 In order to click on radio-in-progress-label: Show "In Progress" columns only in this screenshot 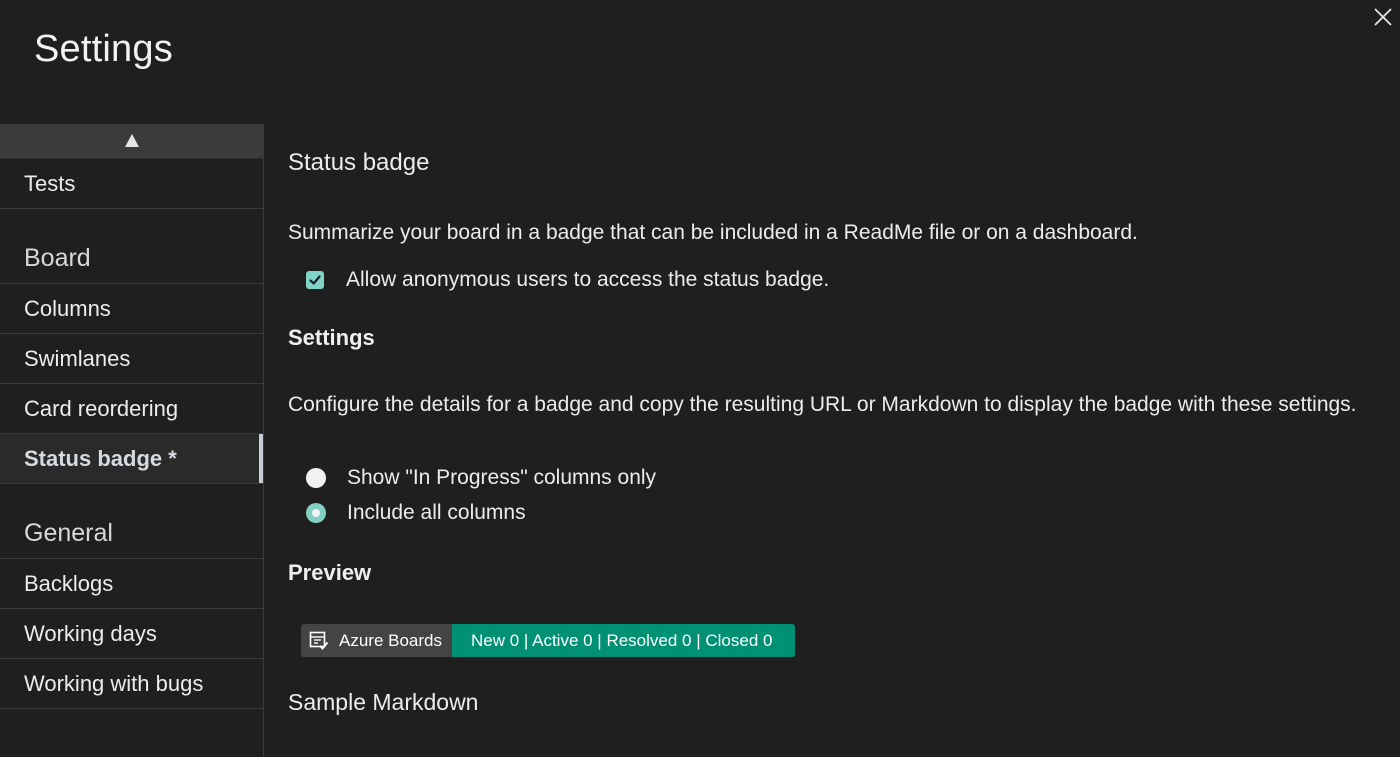, I will do `click(502, 477)`.